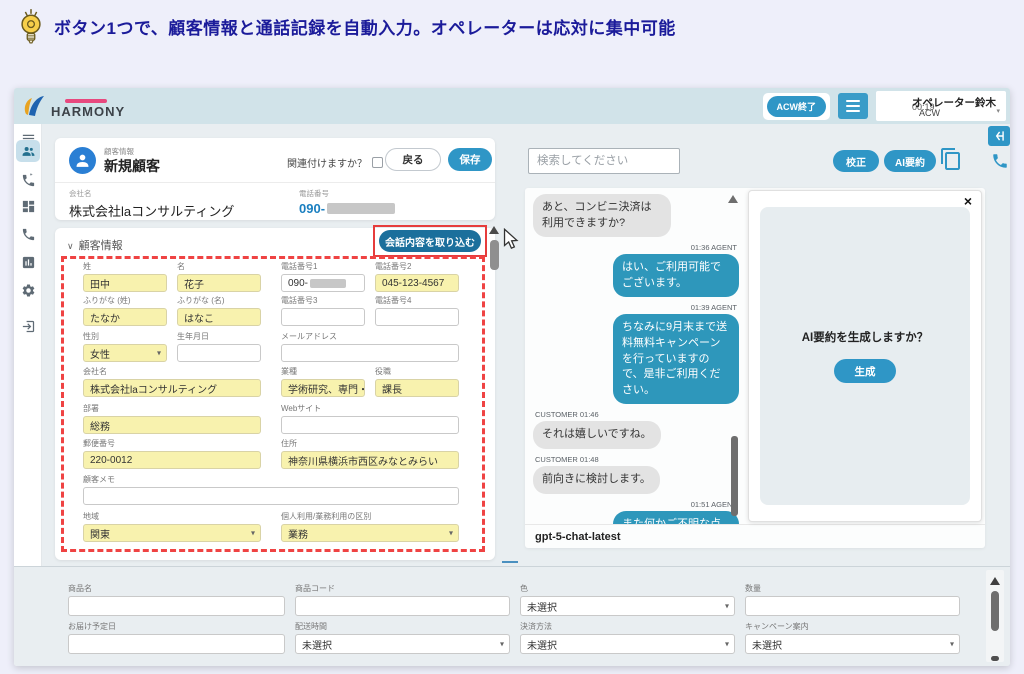  What do you see at coordinates (676, 517) in the screenshot?
I see `chat-bubble: また何かご不明な点がございましたら、お気軽にお電話ください。` at bounding box center [676, 517].